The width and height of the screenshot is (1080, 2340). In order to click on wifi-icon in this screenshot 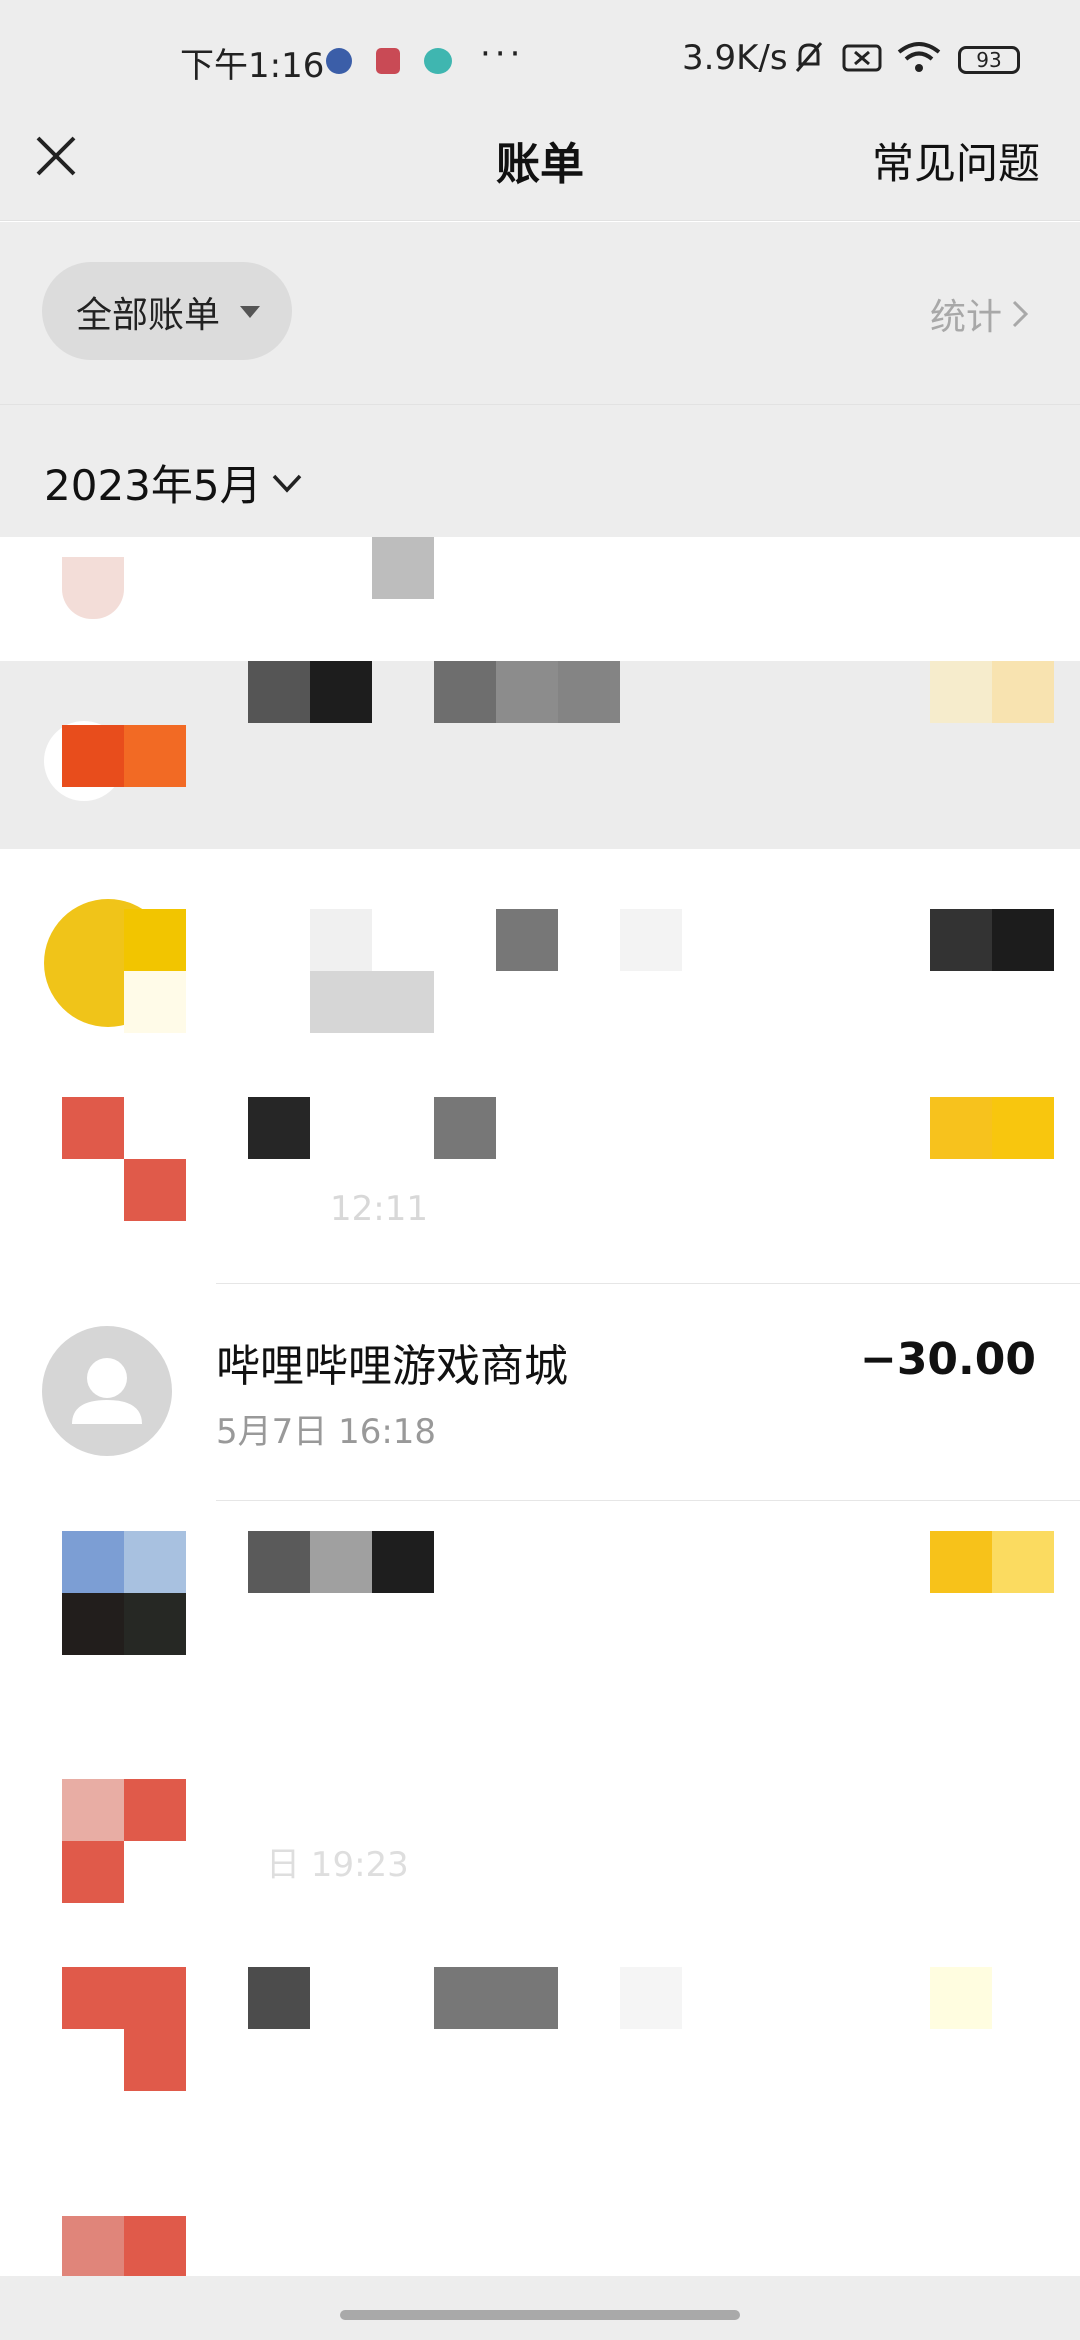, I will do `click(919, 57)`.